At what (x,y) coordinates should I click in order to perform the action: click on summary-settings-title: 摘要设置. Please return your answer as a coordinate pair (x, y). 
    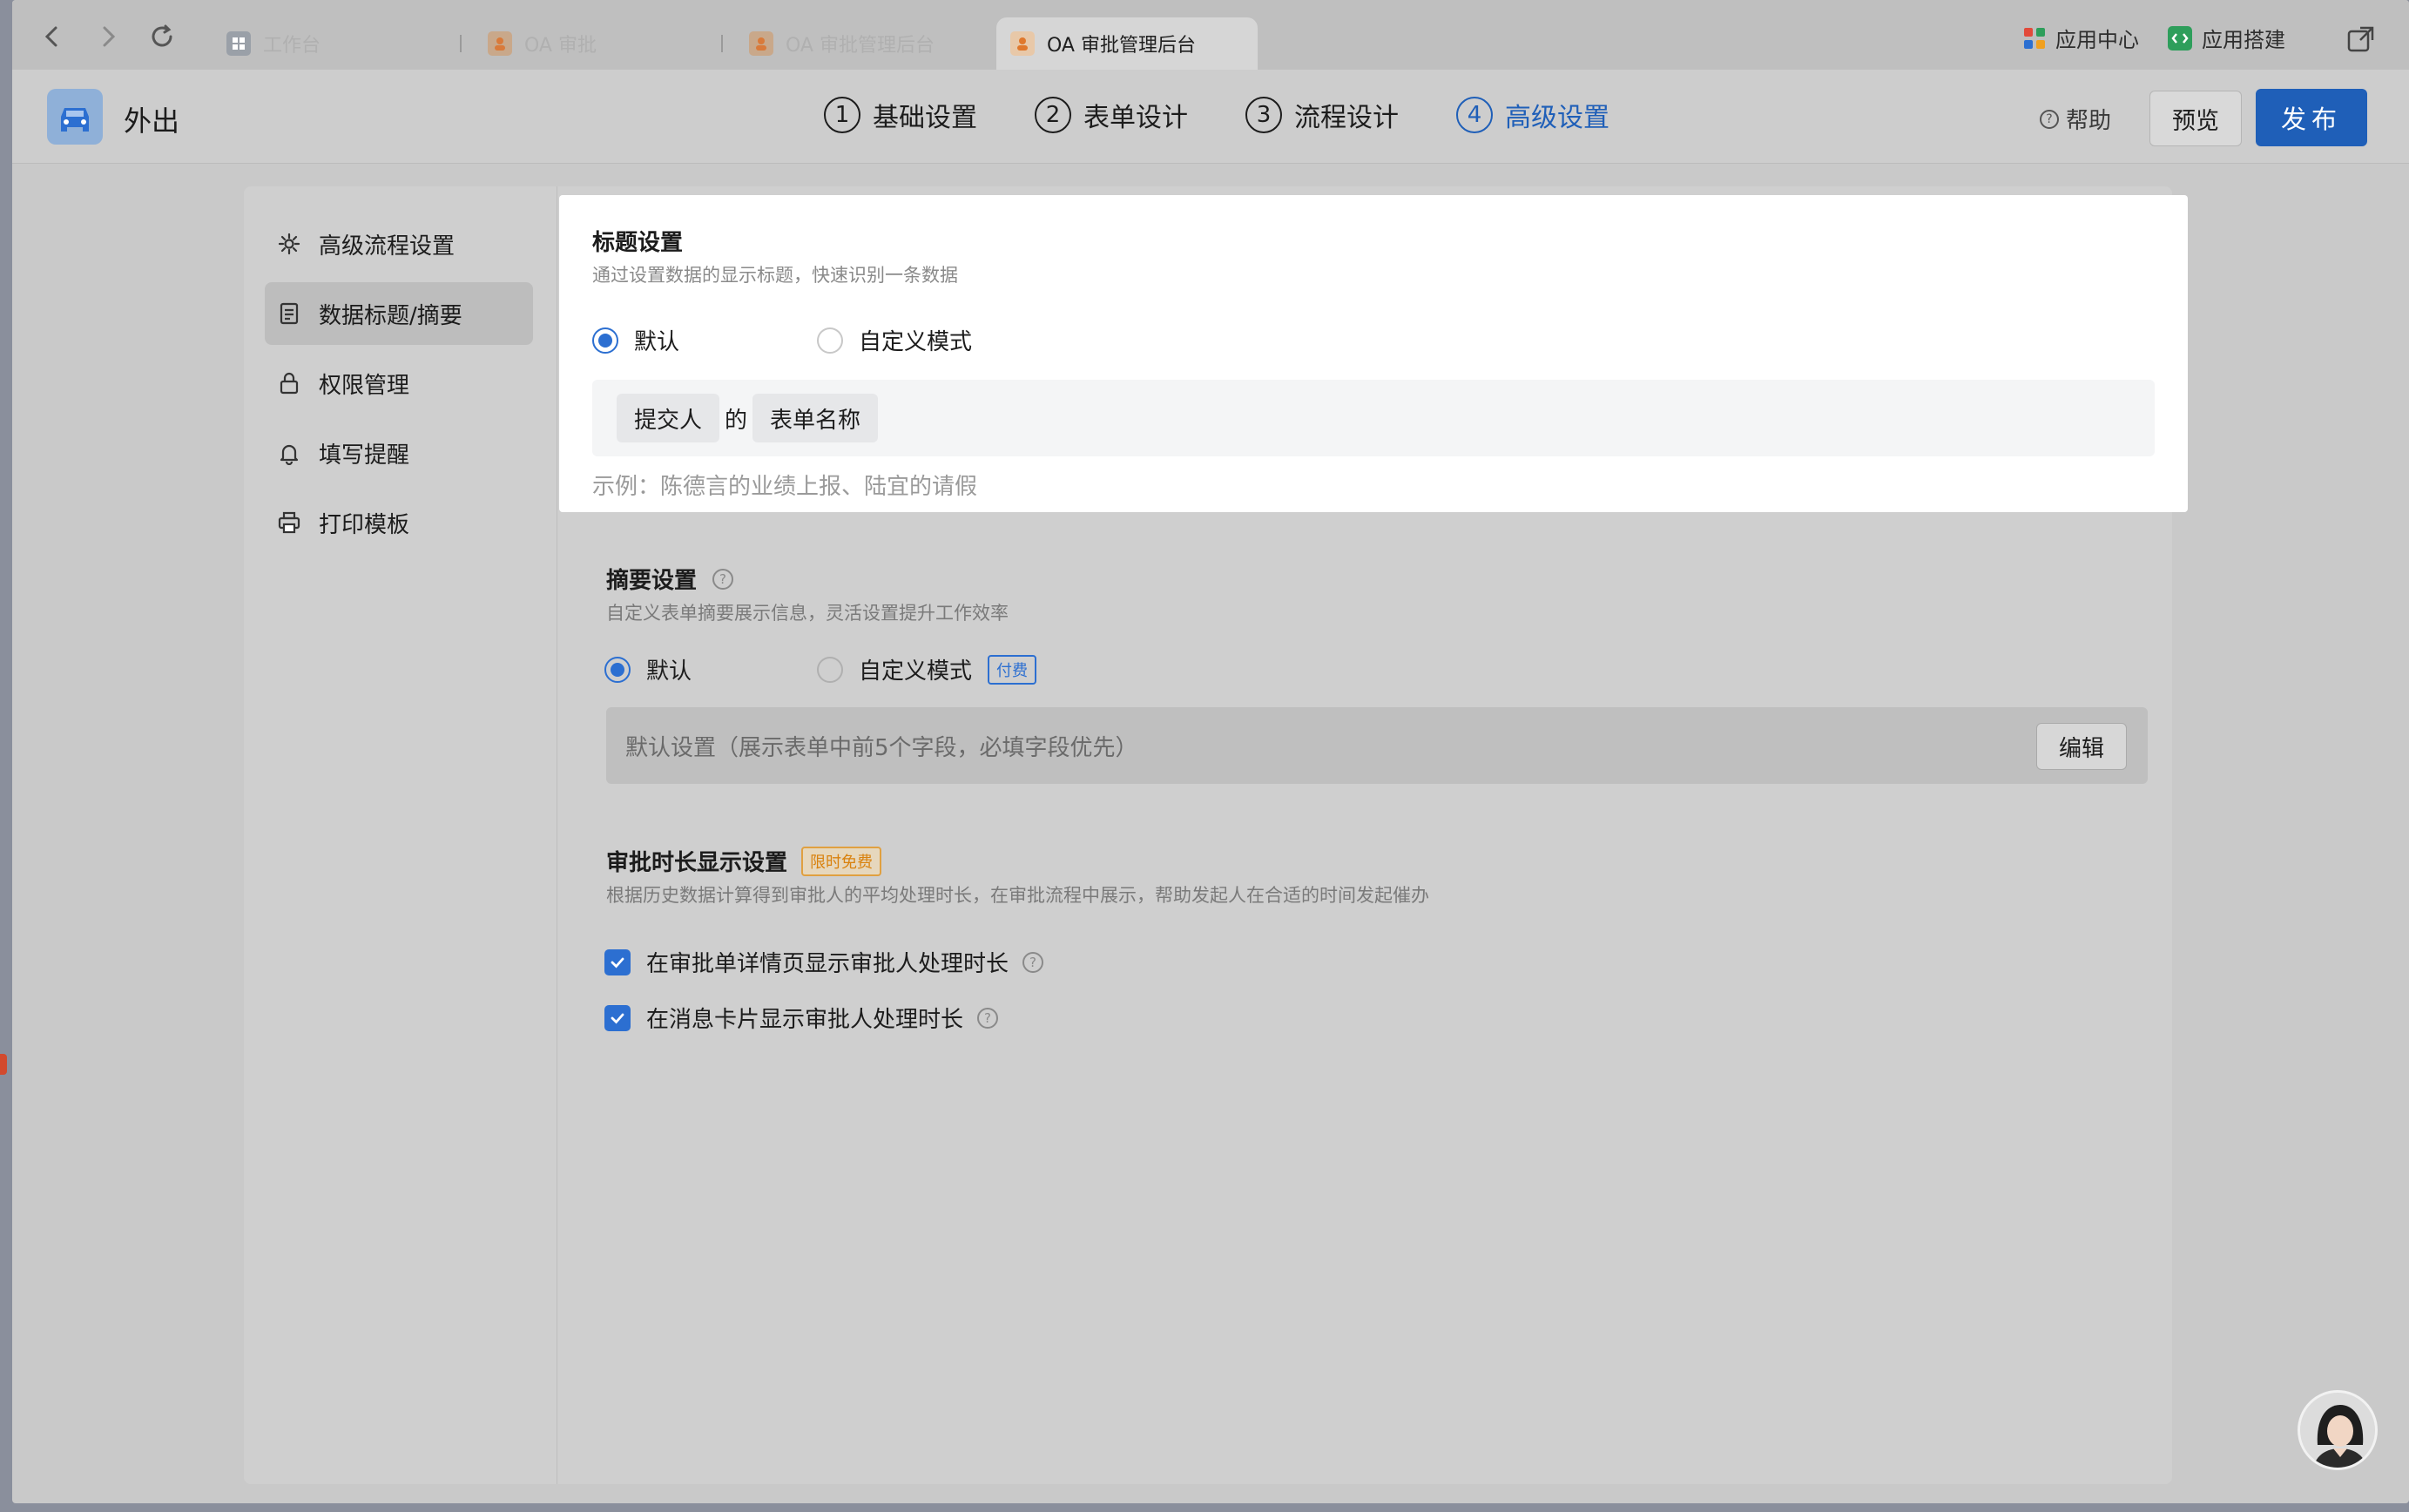
    Looking at the image, I should click on (652, 581).